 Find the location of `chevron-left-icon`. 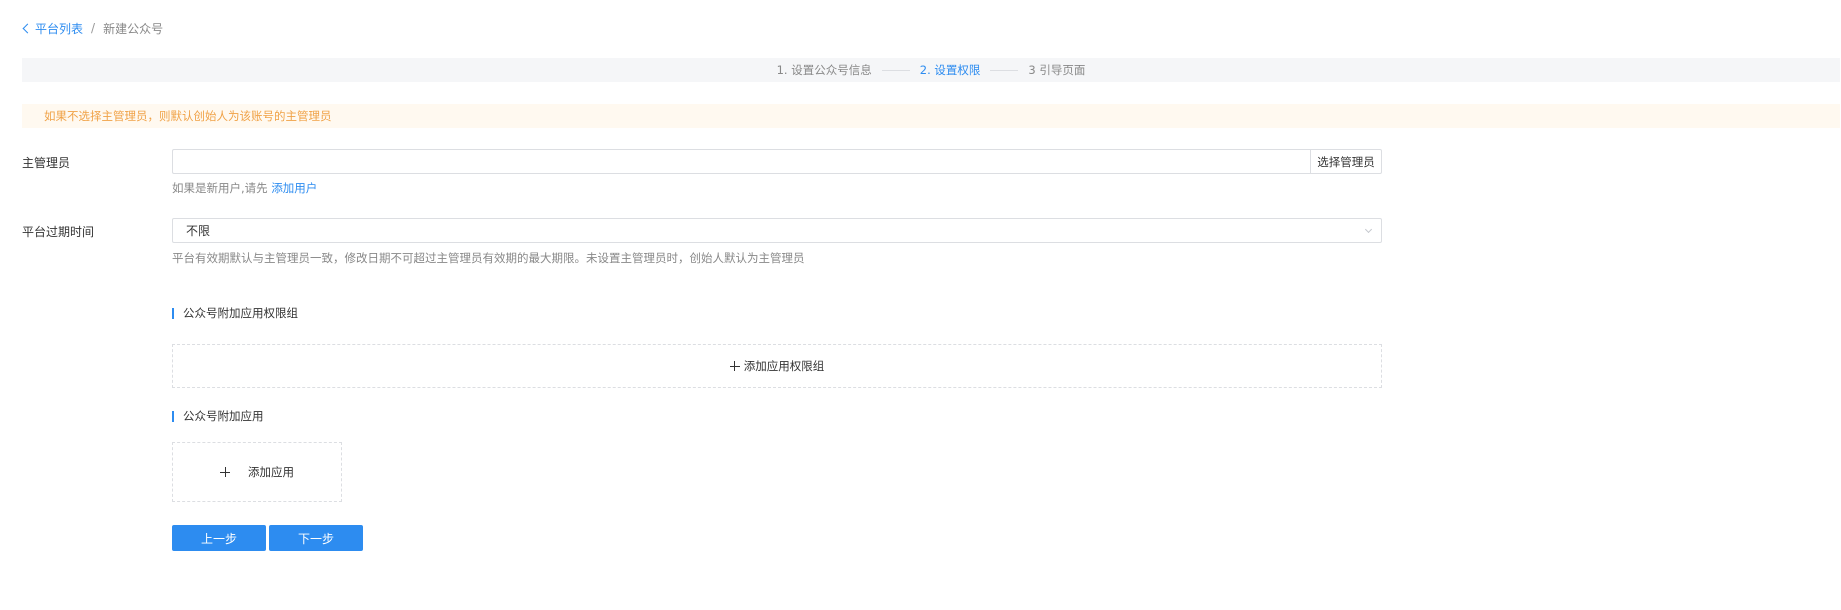

chevron-left-icon is located at coordinates (27, 28).